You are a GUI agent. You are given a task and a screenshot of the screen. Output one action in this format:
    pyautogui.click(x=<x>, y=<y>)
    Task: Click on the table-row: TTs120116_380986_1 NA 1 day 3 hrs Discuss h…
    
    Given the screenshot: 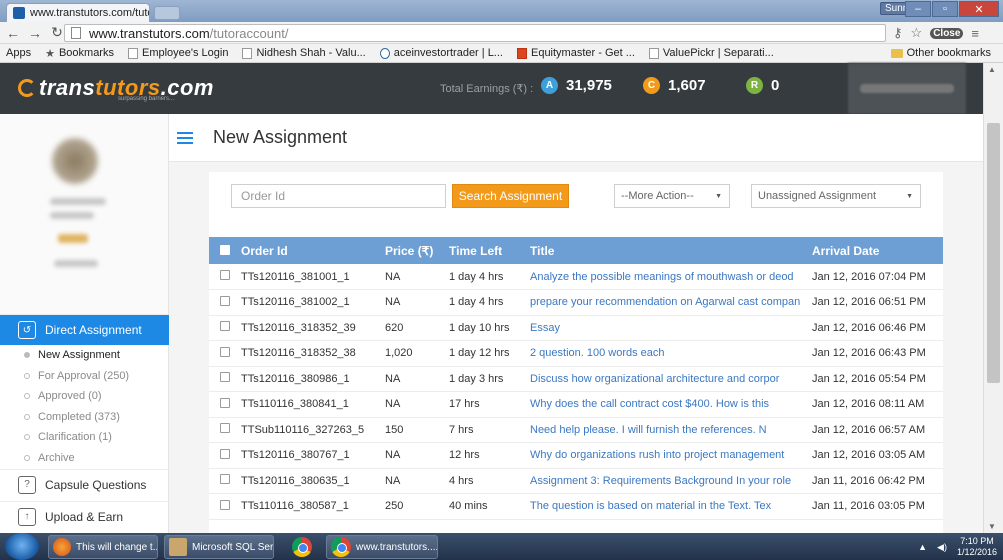 What is the action you would take?
    pyautogui.click(x=576, y=379)
    